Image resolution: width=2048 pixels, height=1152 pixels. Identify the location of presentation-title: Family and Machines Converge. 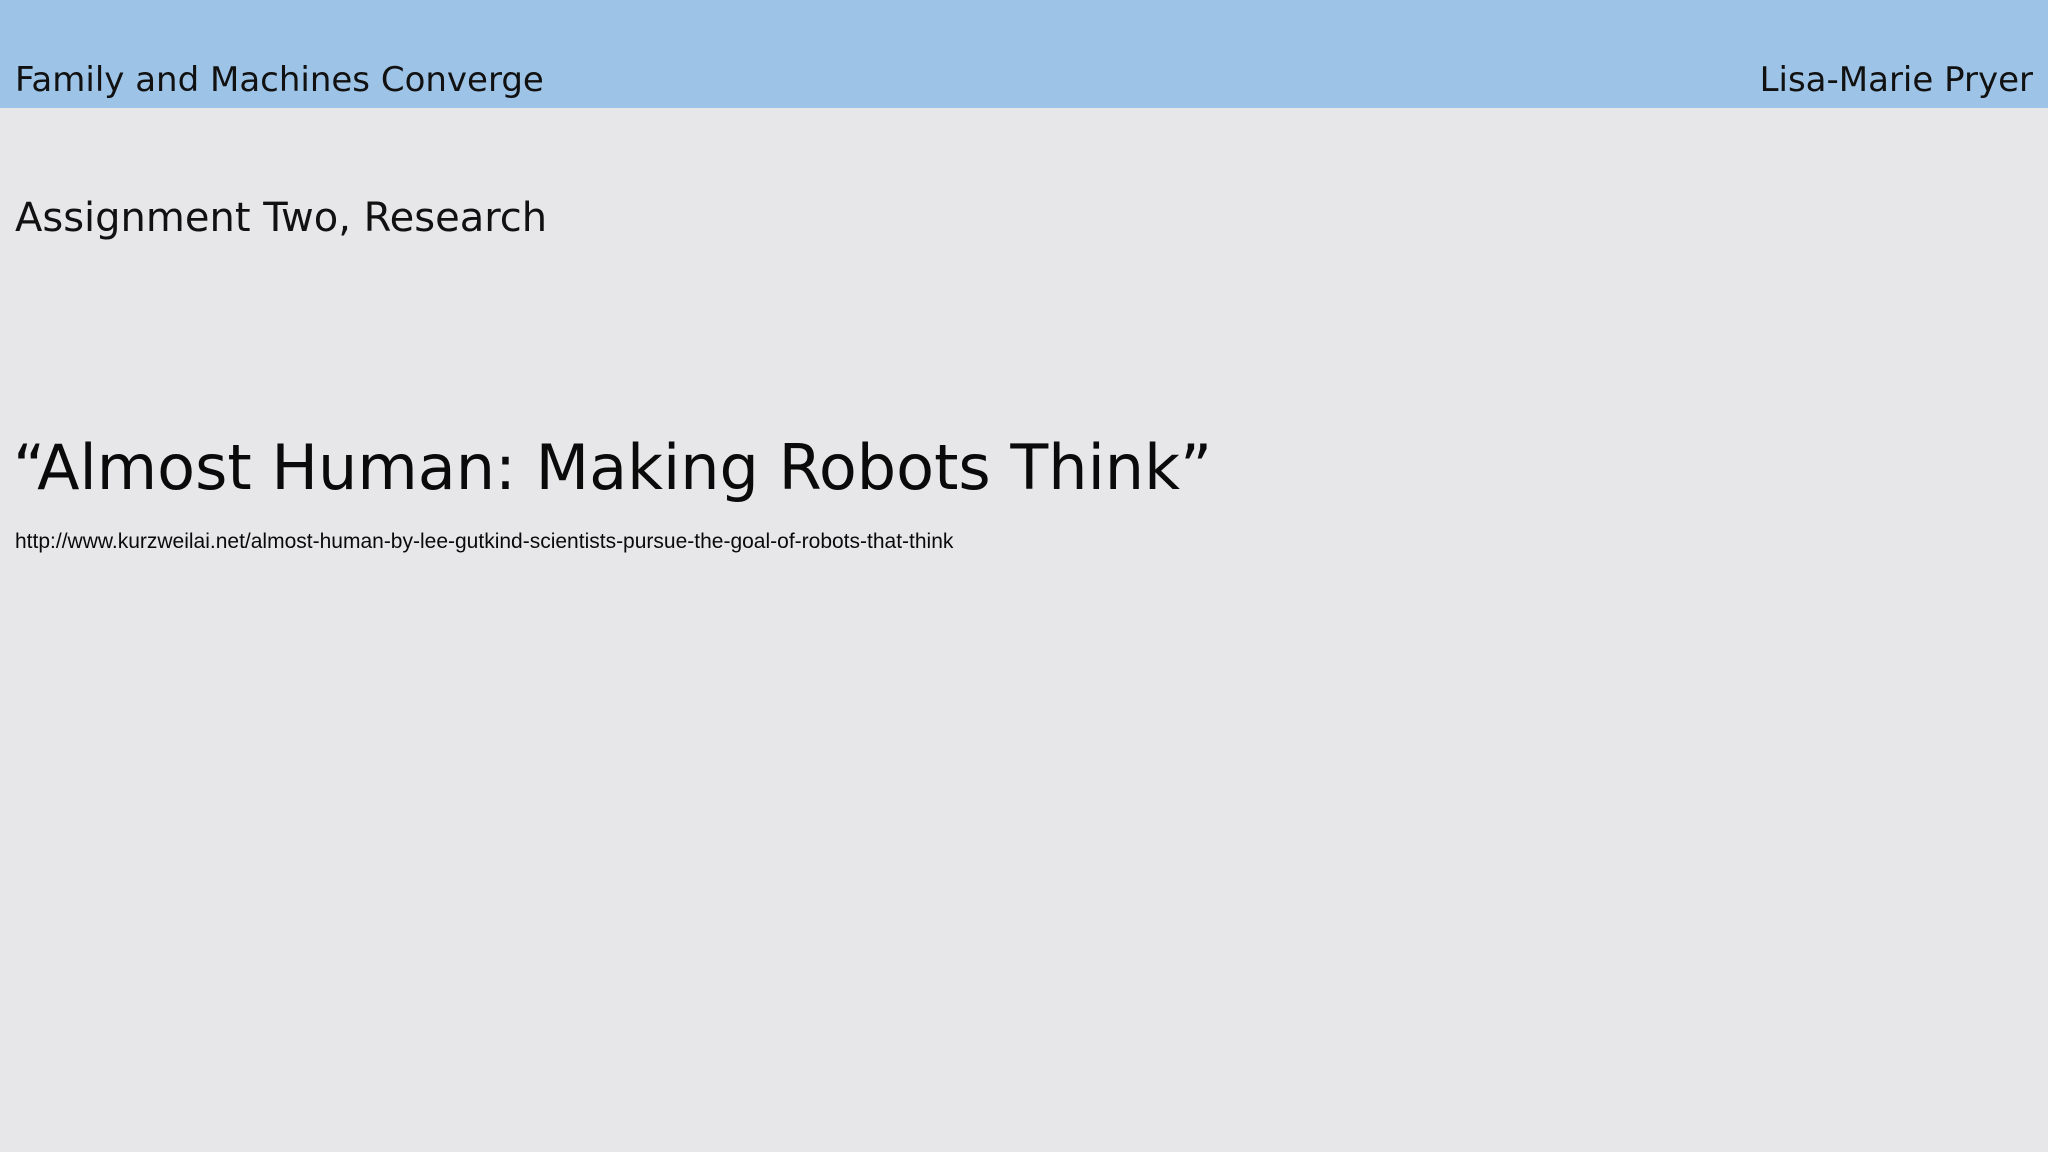
(279, 80).